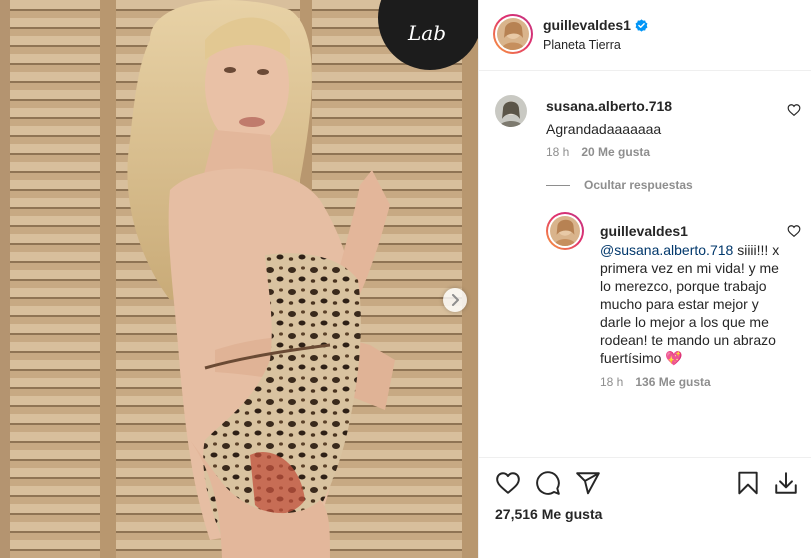 Image resolution: width=811 pixels, height=558 pixels. I want to click on post-header: guillevaldes1 Planeta Tierra, so click(645, 35).